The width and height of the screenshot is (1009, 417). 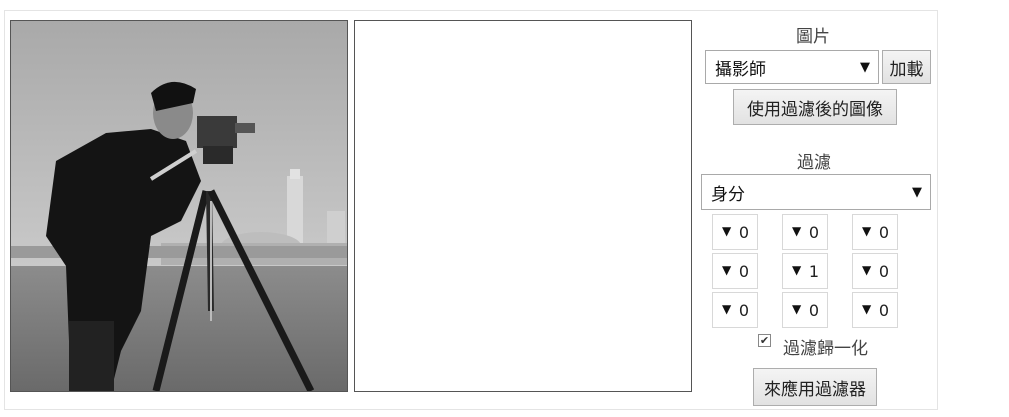 What do you see at coordinates (816, 192) in the screenshot?
I see `filter-select: 身分 ▼` at bounding box center [816, 192].